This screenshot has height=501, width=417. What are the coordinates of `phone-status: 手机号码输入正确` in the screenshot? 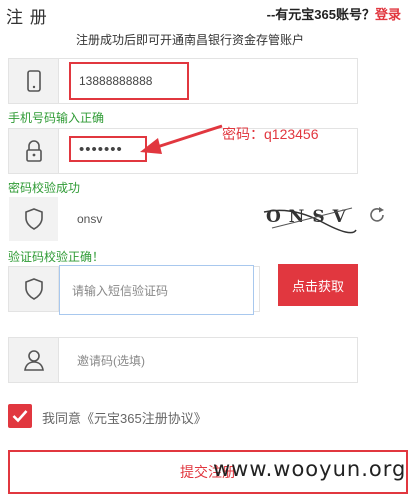 It's located at (56, 118).